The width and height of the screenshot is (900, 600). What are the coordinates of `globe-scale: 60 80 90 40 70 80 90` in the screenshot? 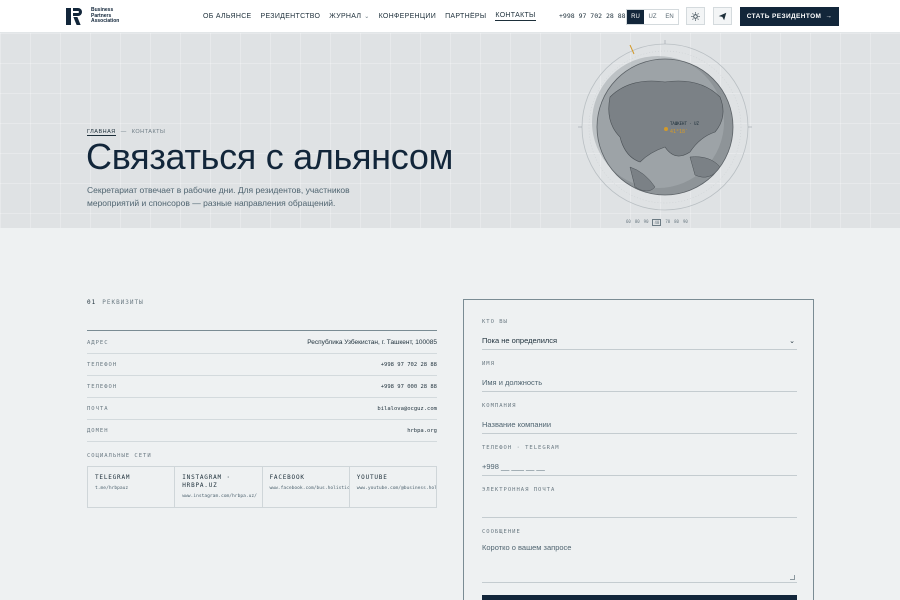 It's located at (657, 222).